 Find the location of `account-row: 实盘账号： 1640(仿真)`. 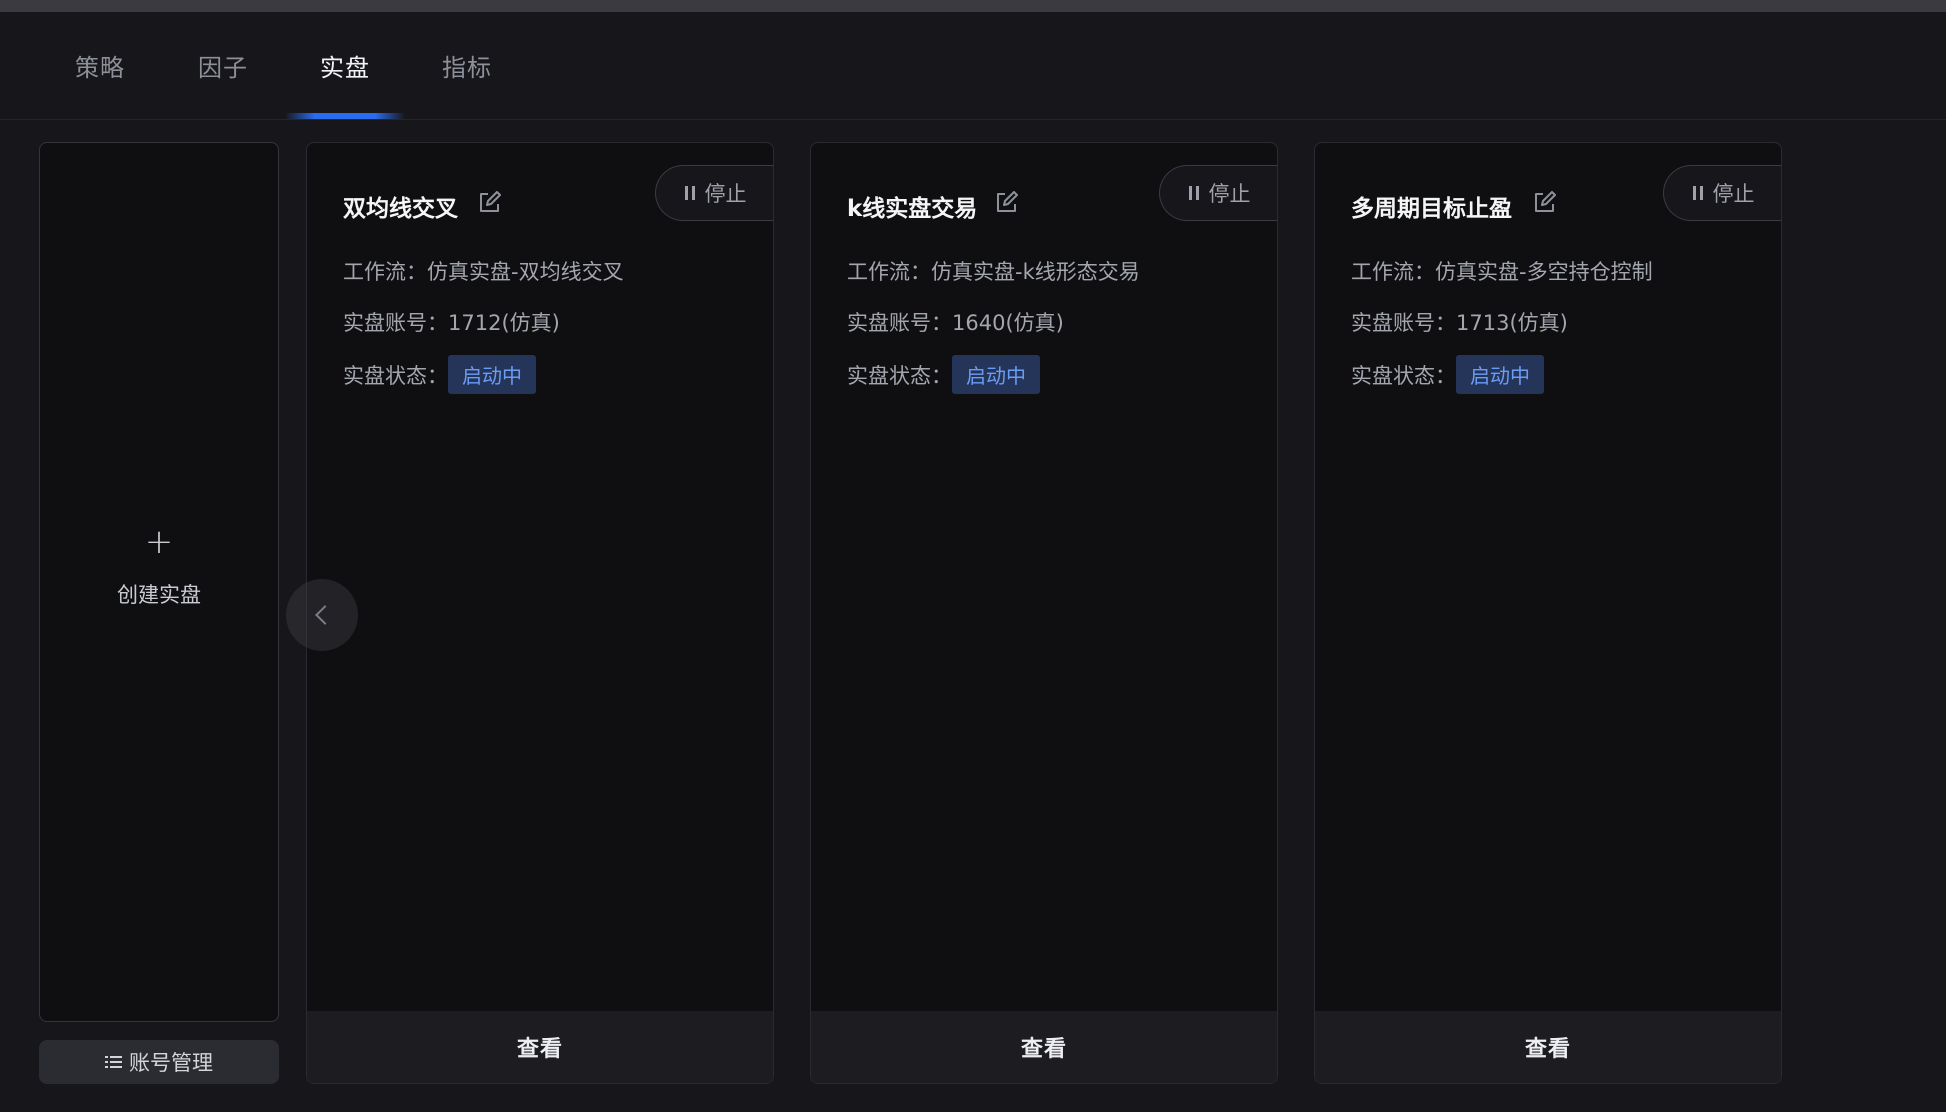

account-row: 实盘账号： 1640(仿真) is located at coordinates (955, 322).